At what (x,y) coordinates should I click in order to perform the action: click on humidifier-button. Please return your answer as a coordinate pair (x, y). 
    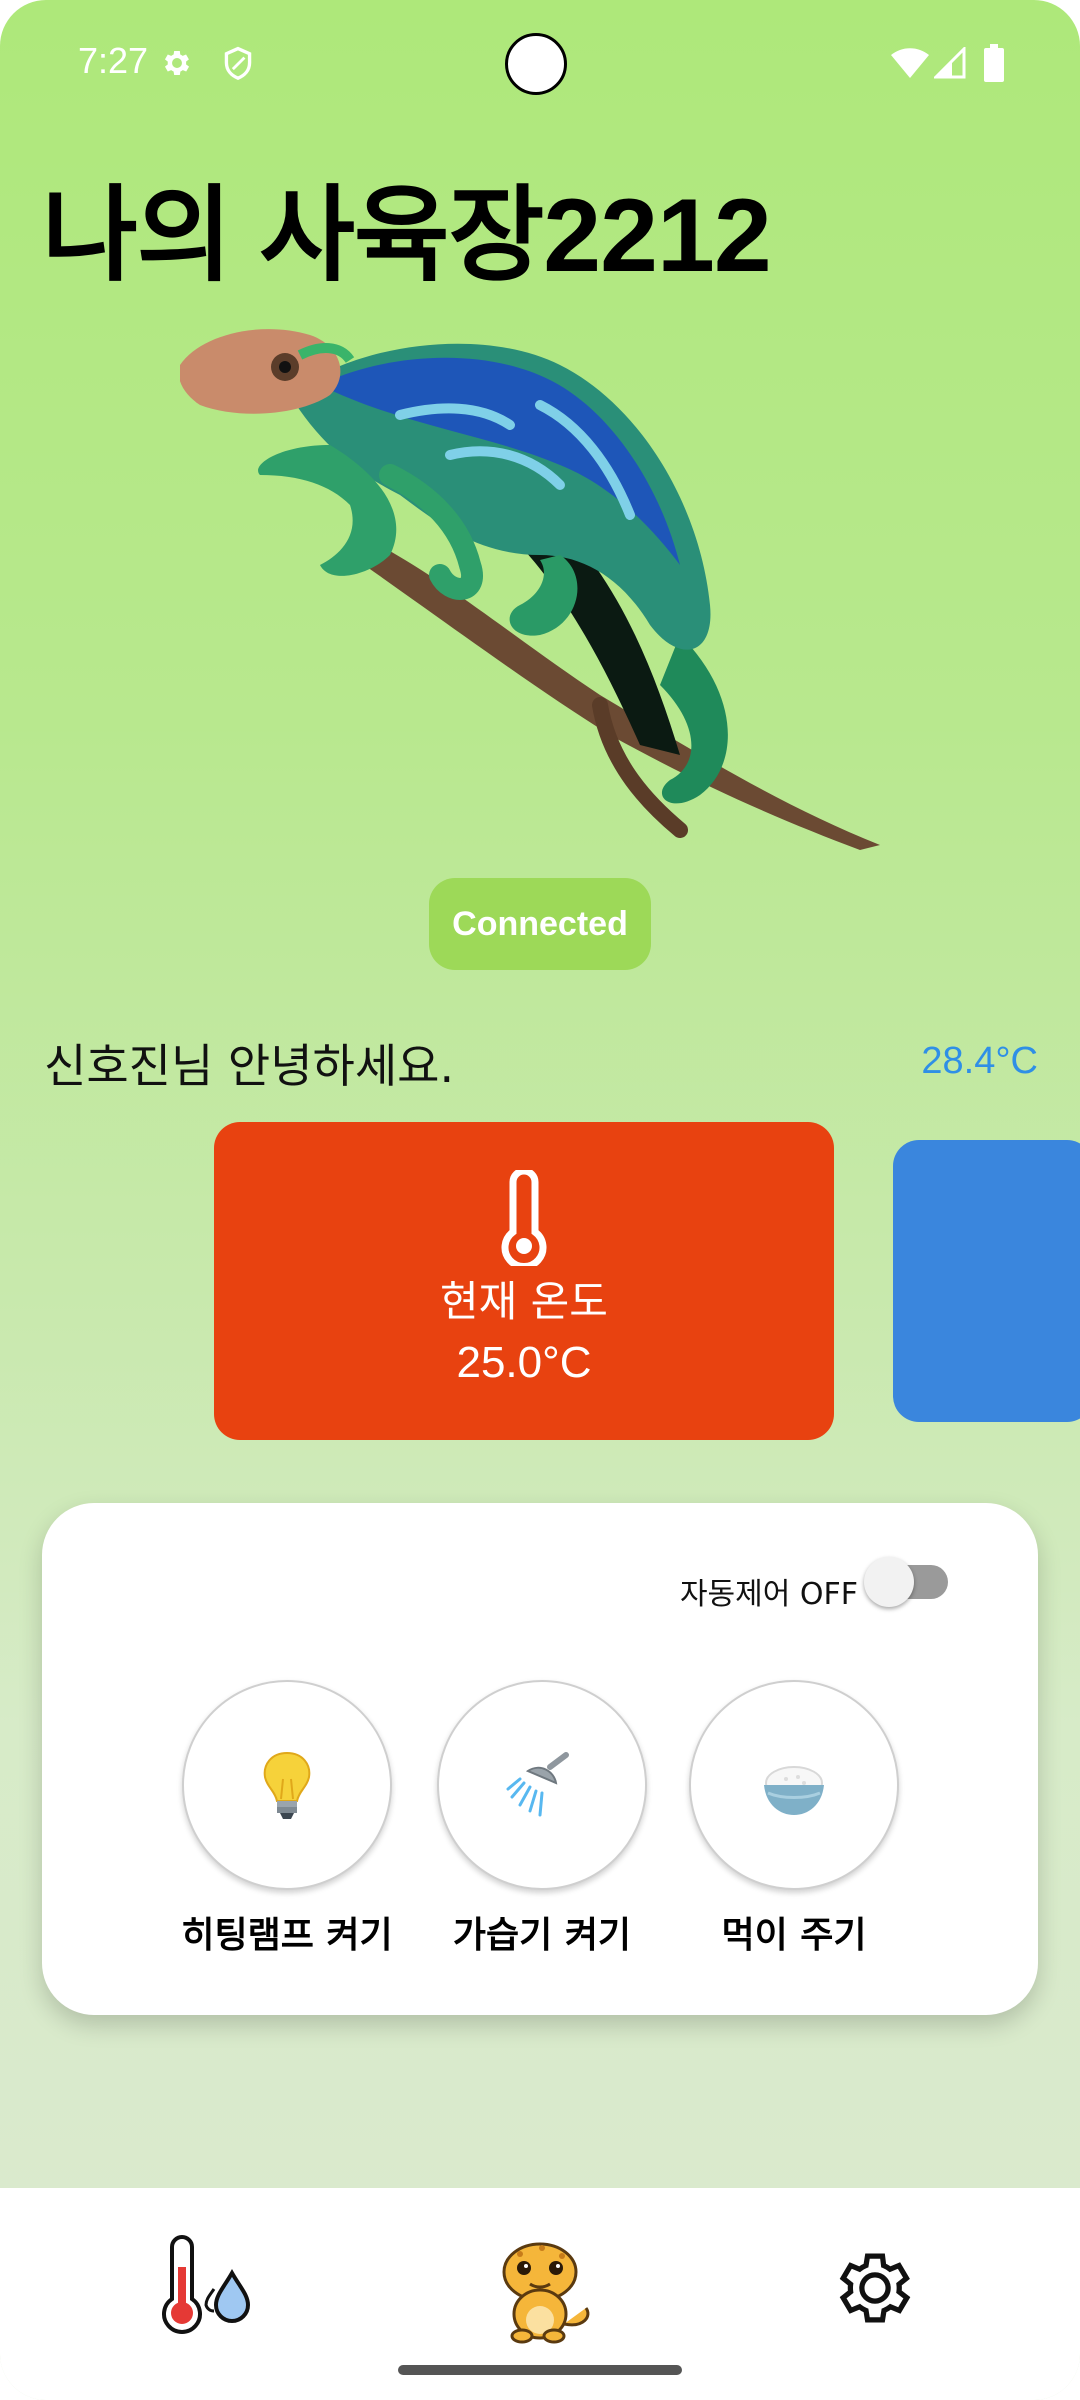
    Looking at the image, I should click on (542, 1785).